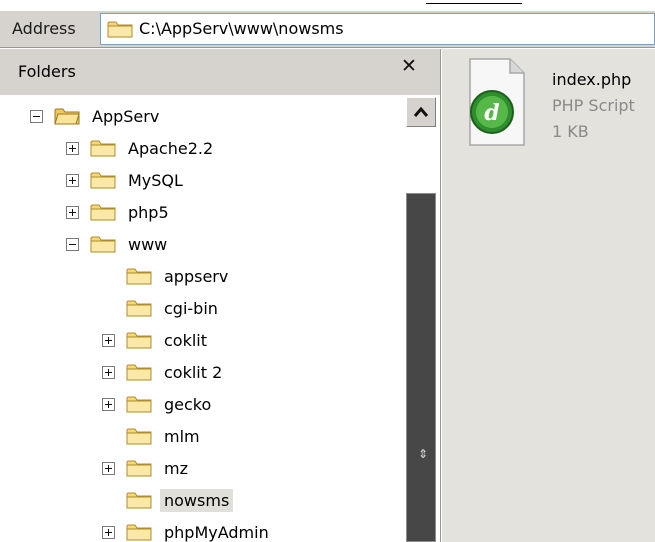 This screenshot has height=542, width=655. What do you see at coordinates (474, 2) in the screenshot?
I see `text-underline-fragment` at bounding box center [474, 2].